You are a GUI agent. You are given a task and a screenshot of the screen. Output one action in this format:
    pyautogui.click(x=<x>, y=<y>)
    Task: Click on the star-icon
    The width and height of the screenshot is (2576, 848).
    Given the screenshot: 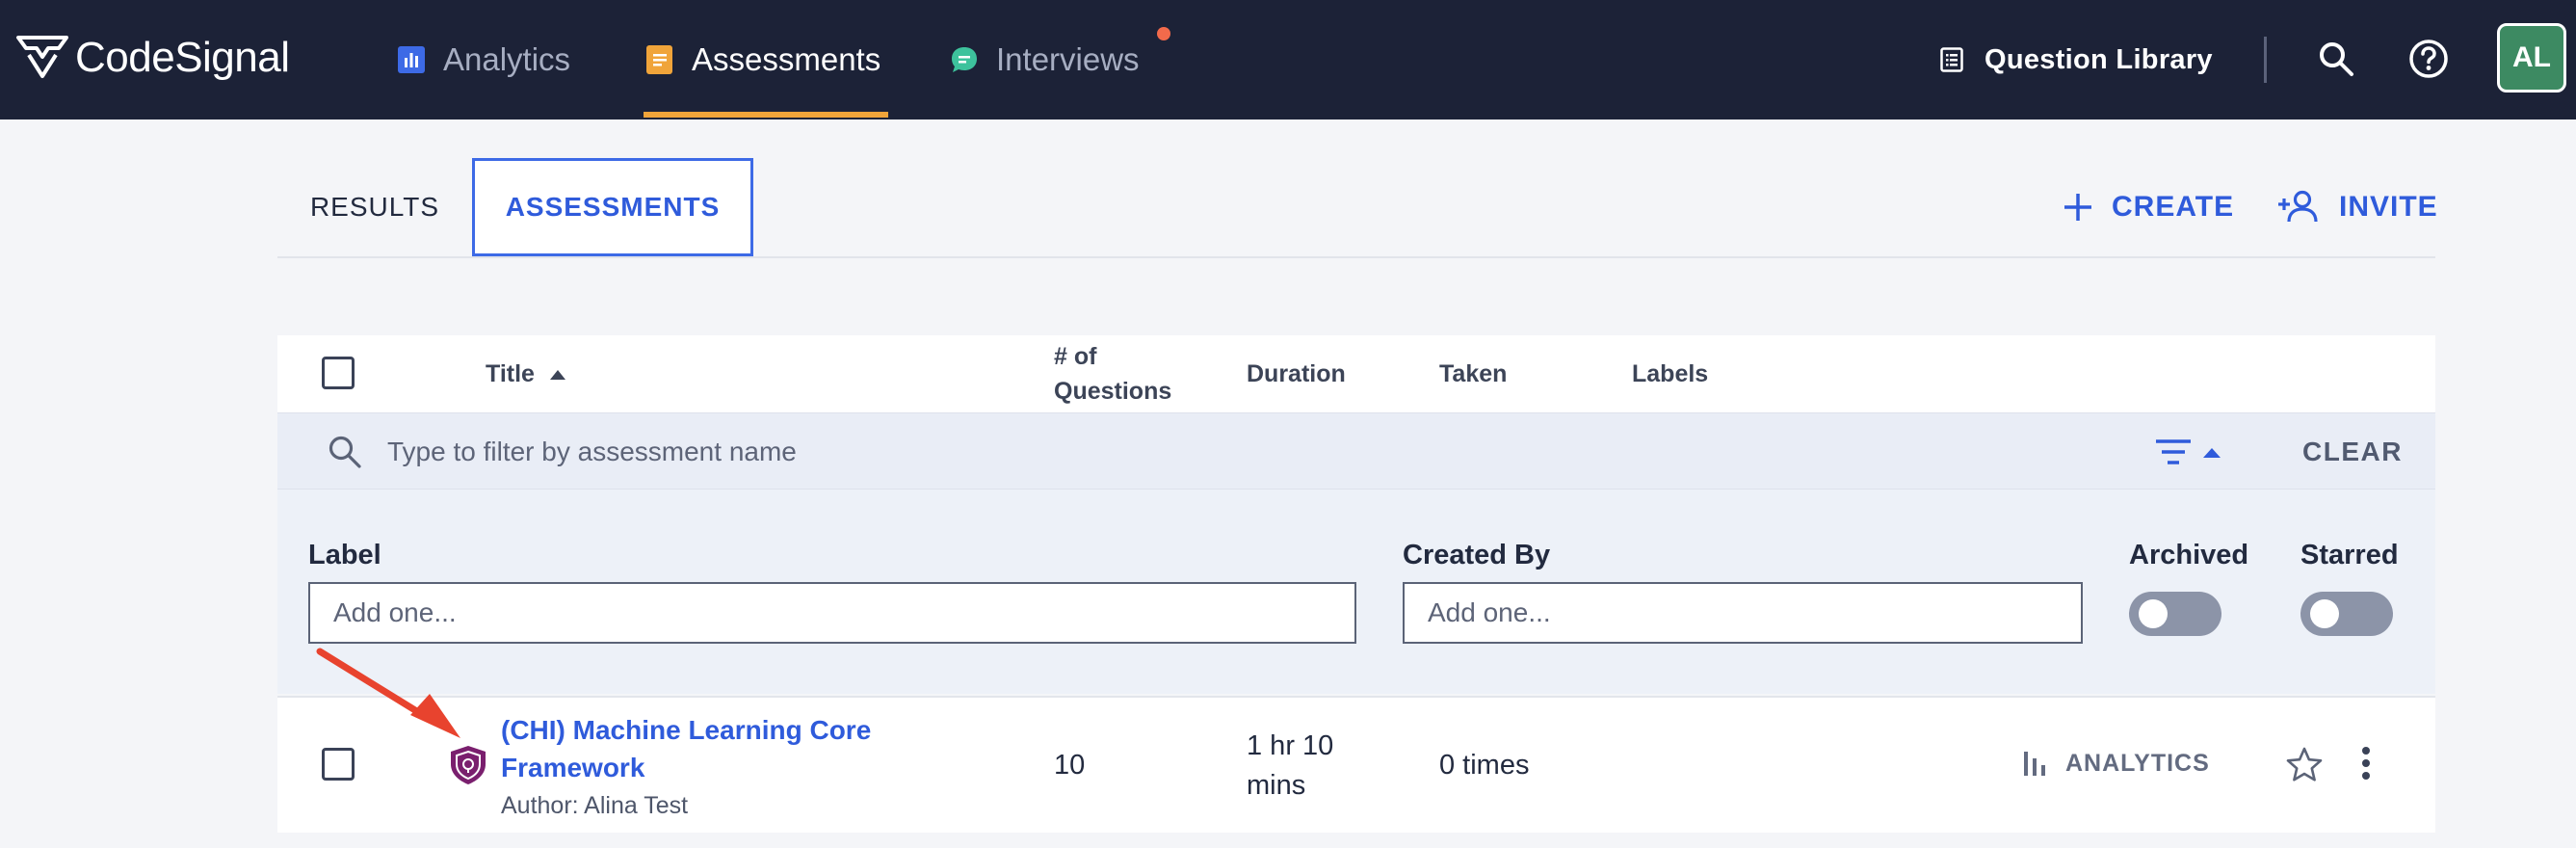 What is the action you would take?
    pyautogui.click(x=2304, y=764)
    